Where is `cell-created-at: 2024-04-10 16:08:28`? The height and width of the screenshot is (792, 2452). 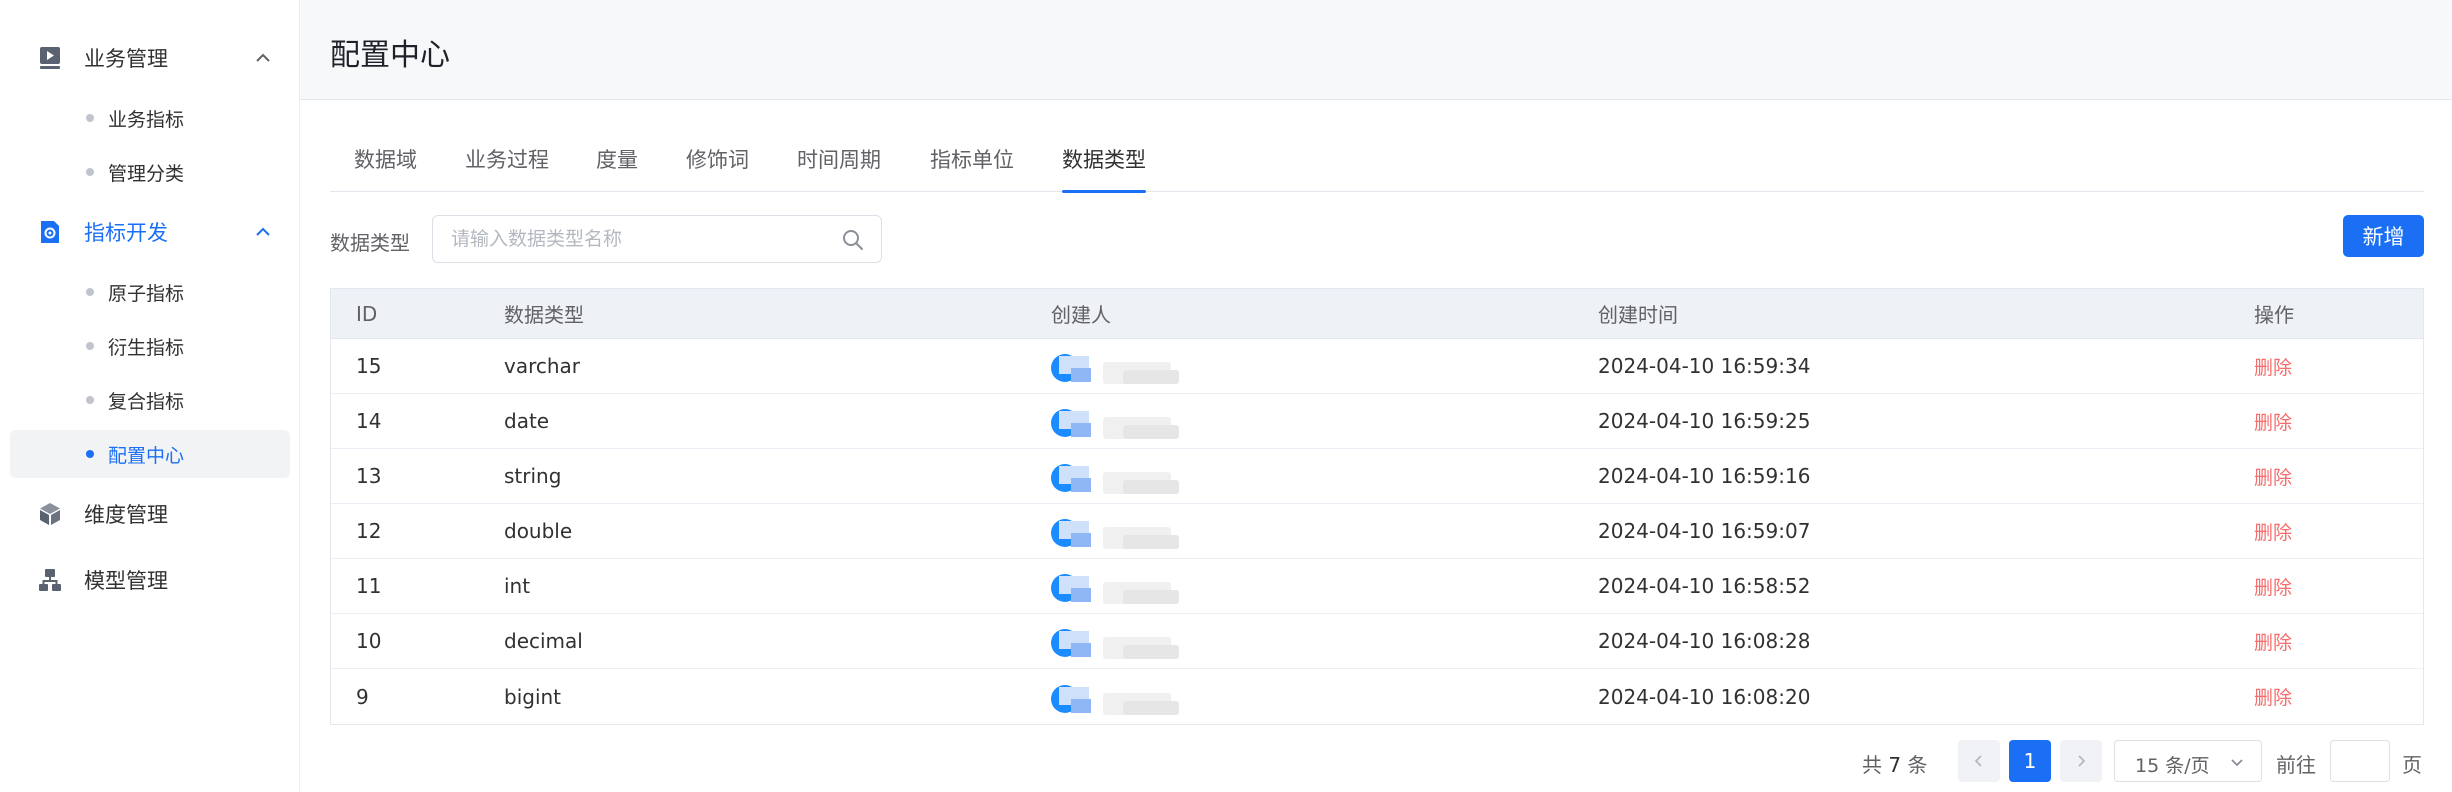
cell-created-at: 2024-04-10 16:08:28 is located at coordinates (1704, 641).